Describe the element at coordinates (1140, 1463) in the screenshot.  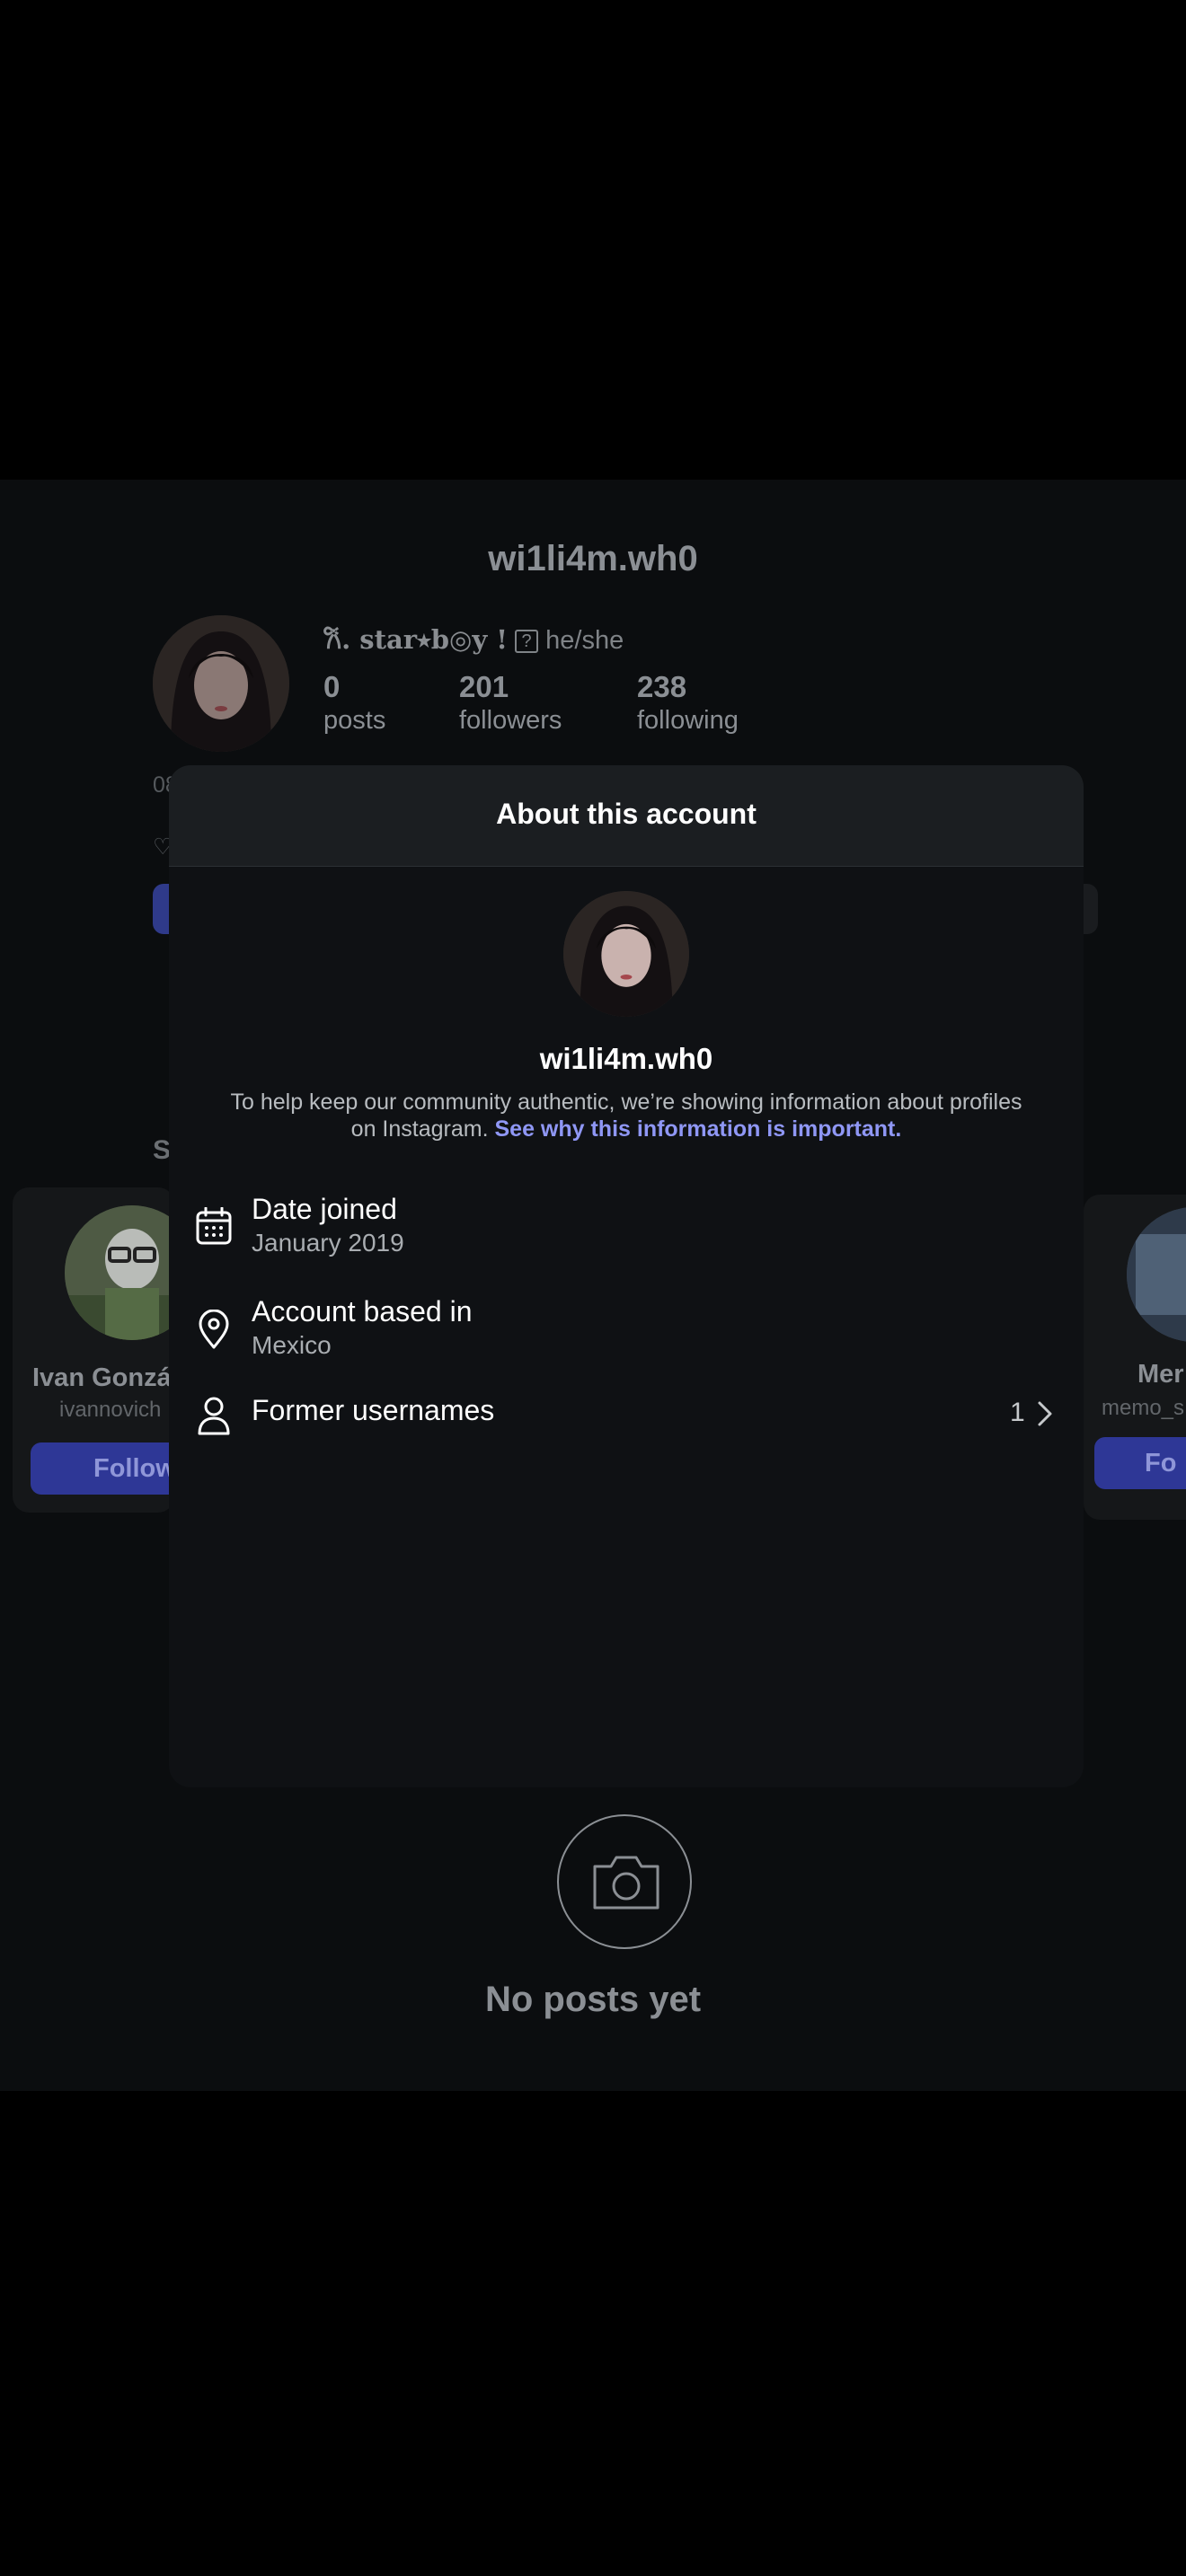
I see `follow-button: Fo` at that location.